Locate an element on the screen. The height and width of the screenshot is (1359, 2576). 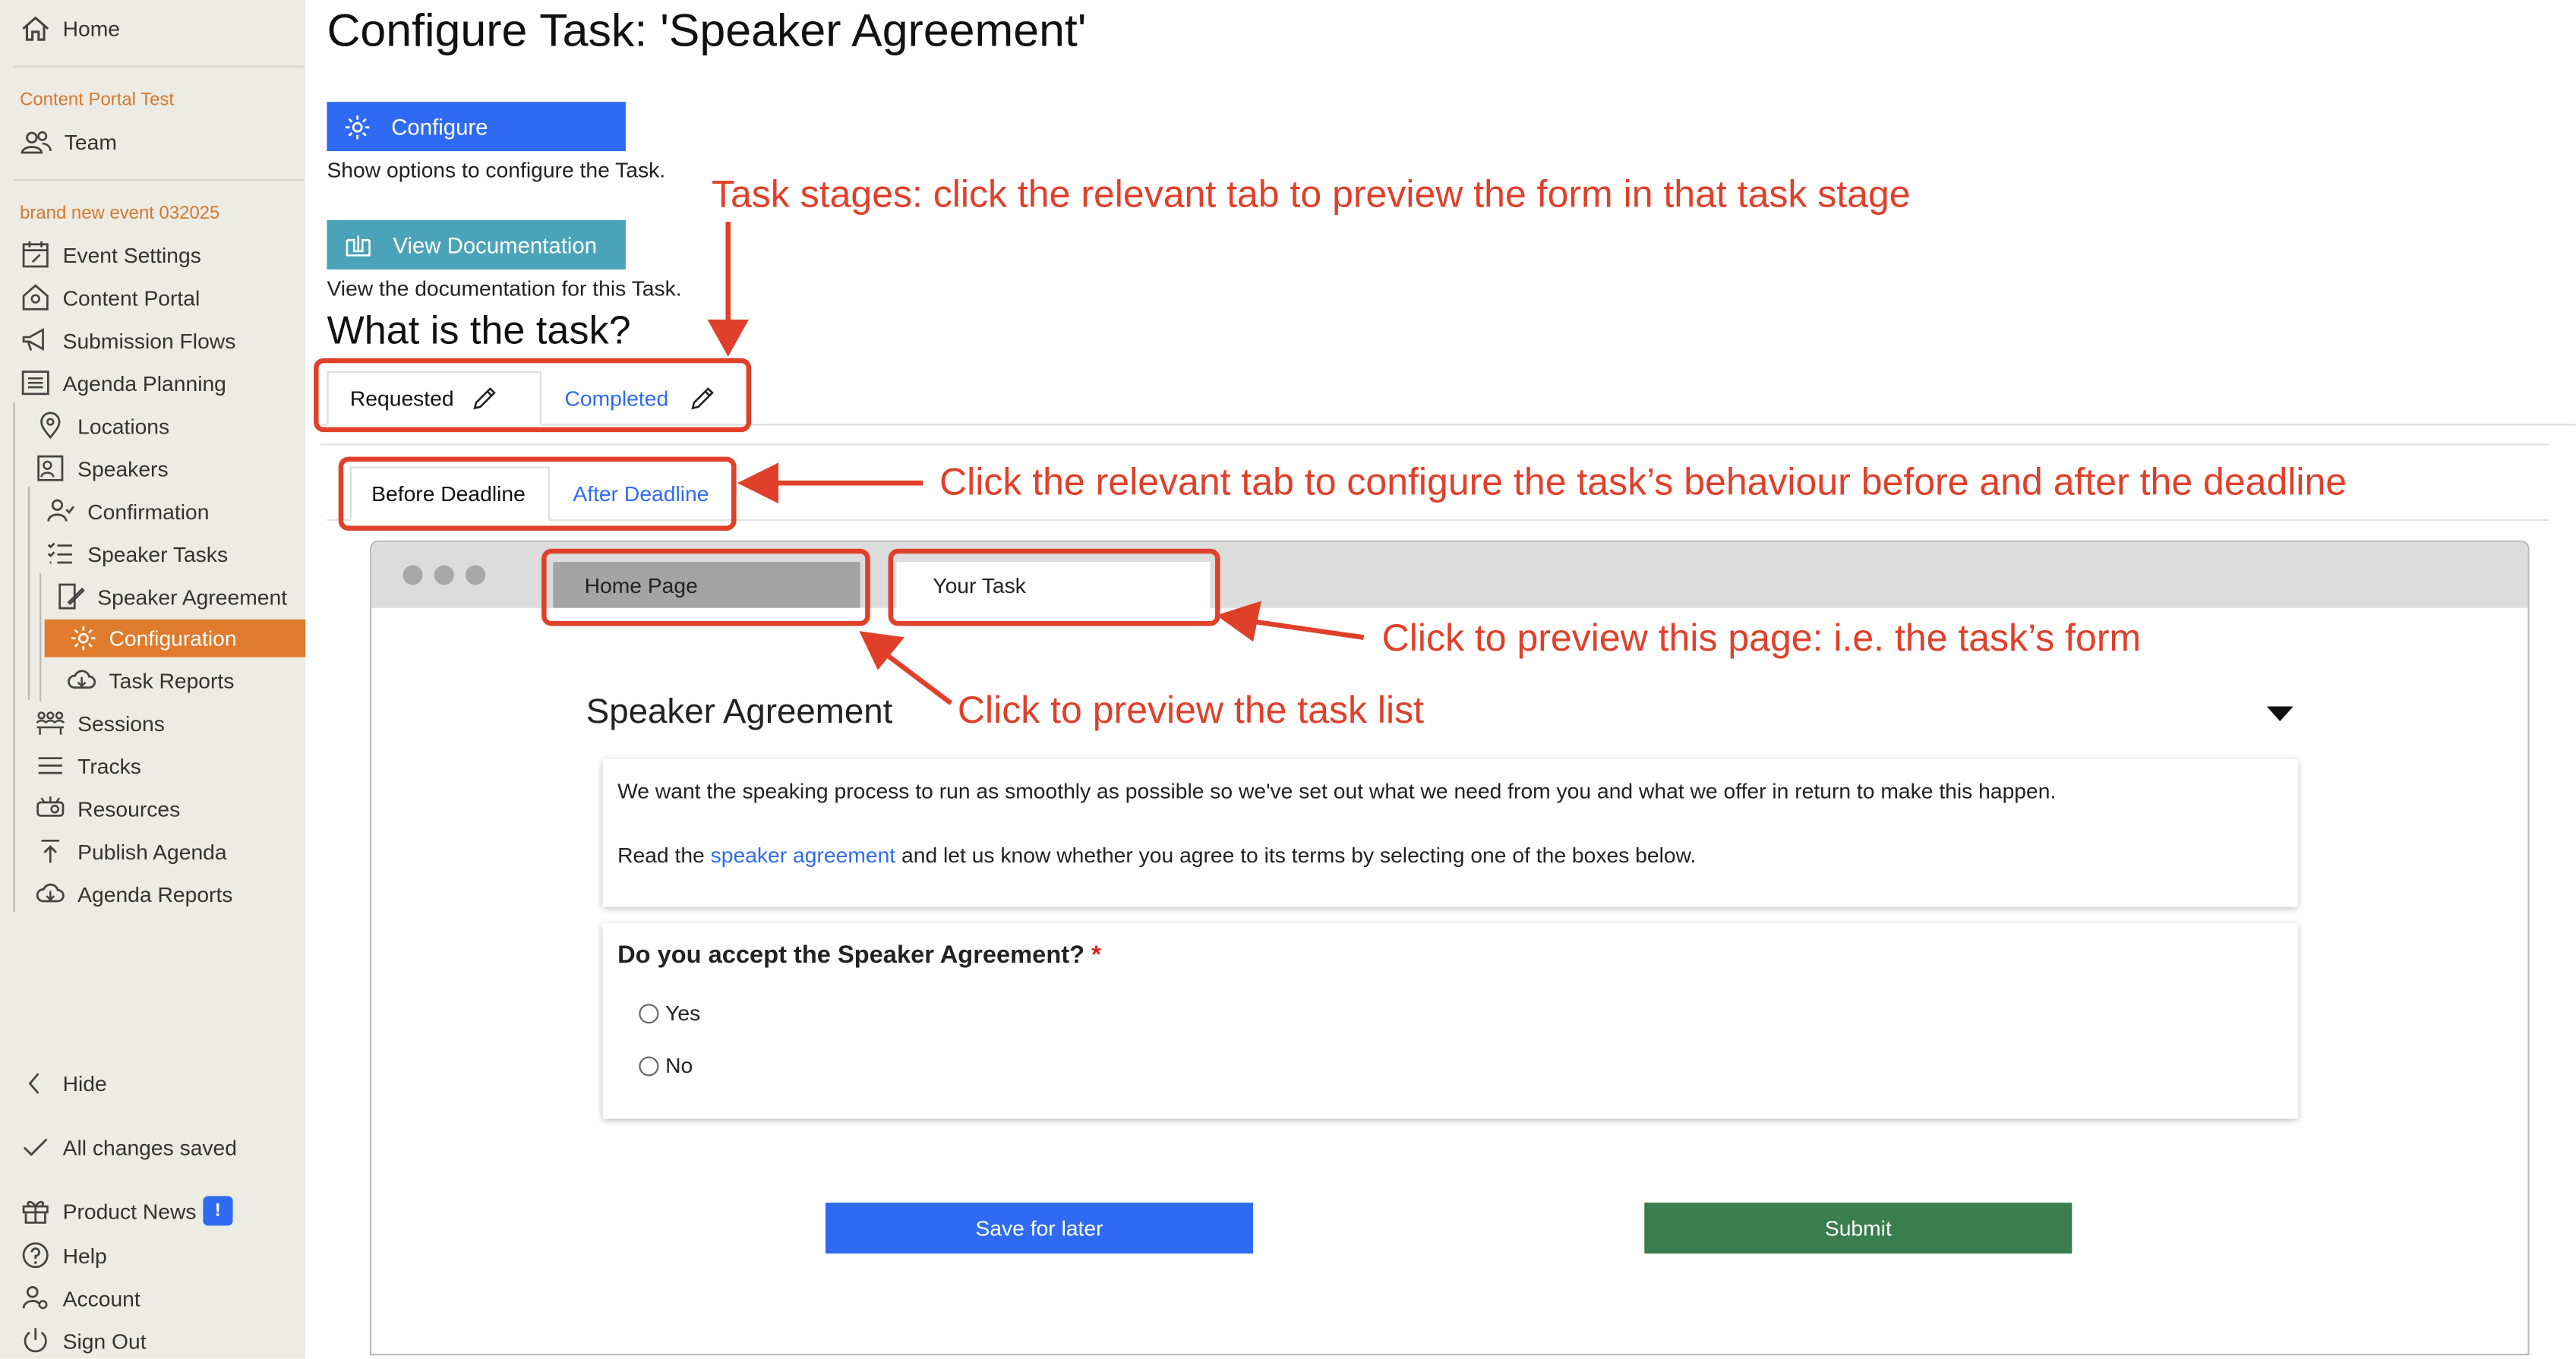
nav-sessions: Sessions is located at coordinates (100, 723).